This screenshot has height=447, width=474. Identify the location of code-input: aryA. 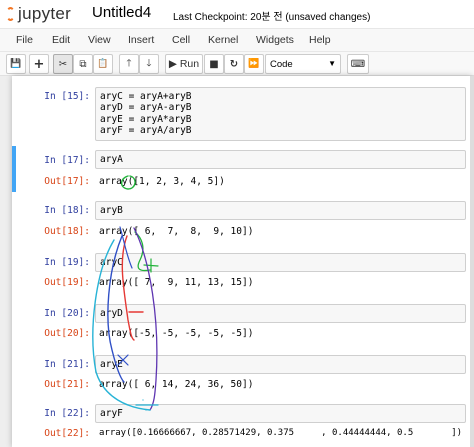
(280, 159).